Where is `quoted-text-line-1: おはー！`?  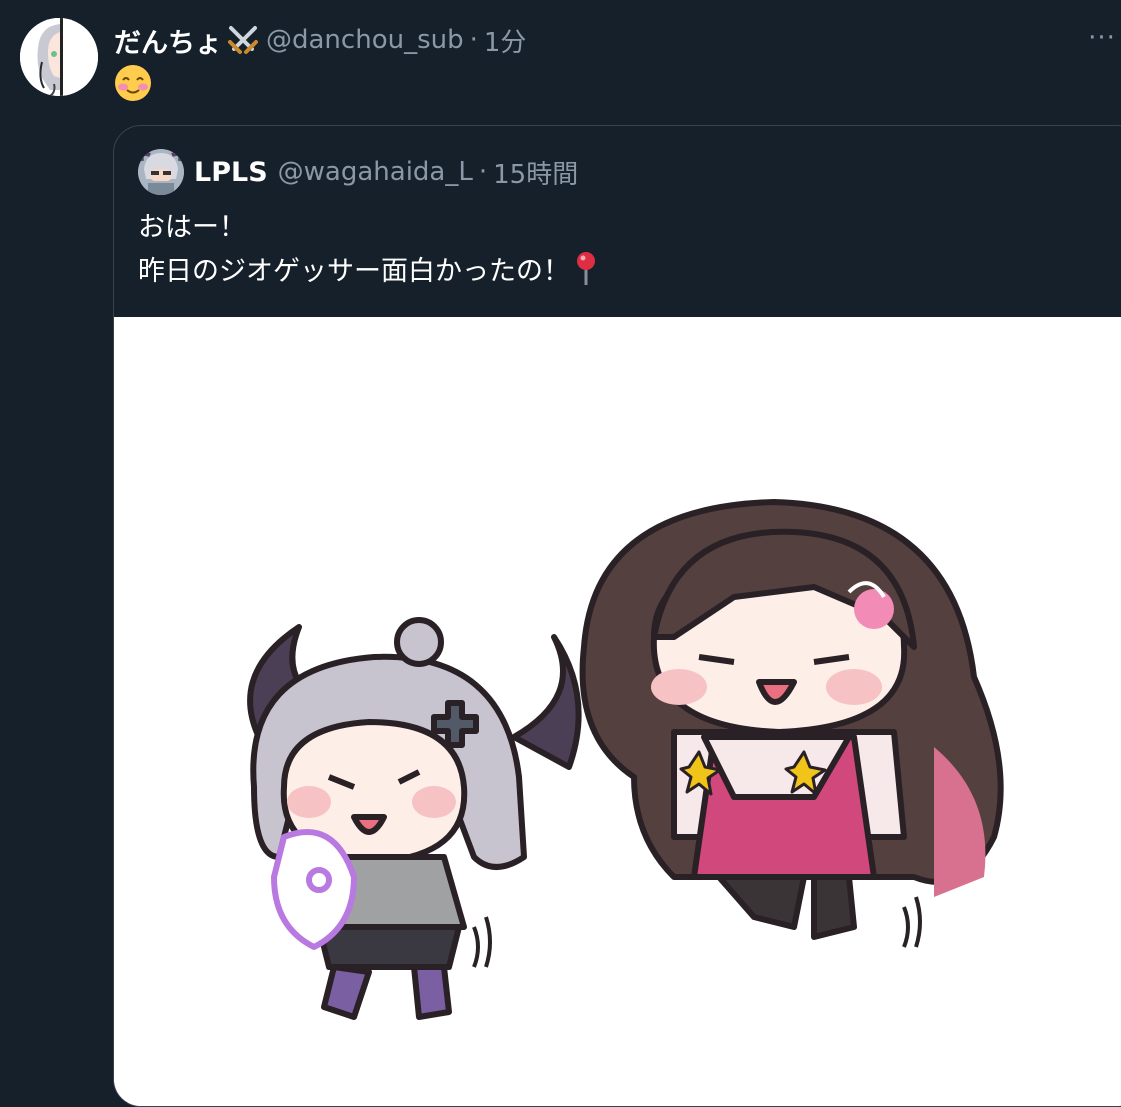 quoted-text-line-1: おはー！ is located at coordinates (192, 227).